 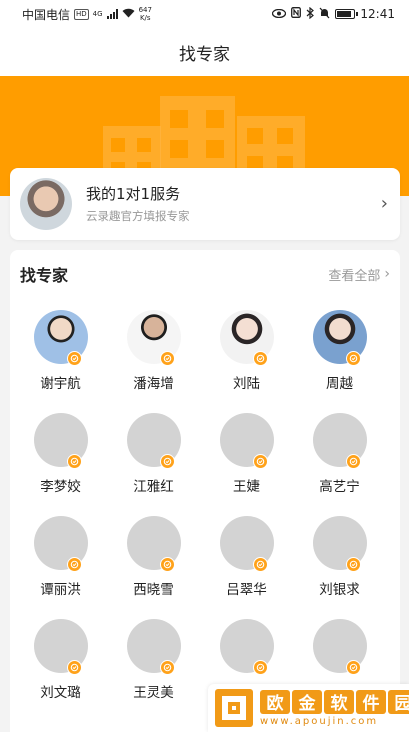 I want to click on signal-icon, so click(x=112, y=14).